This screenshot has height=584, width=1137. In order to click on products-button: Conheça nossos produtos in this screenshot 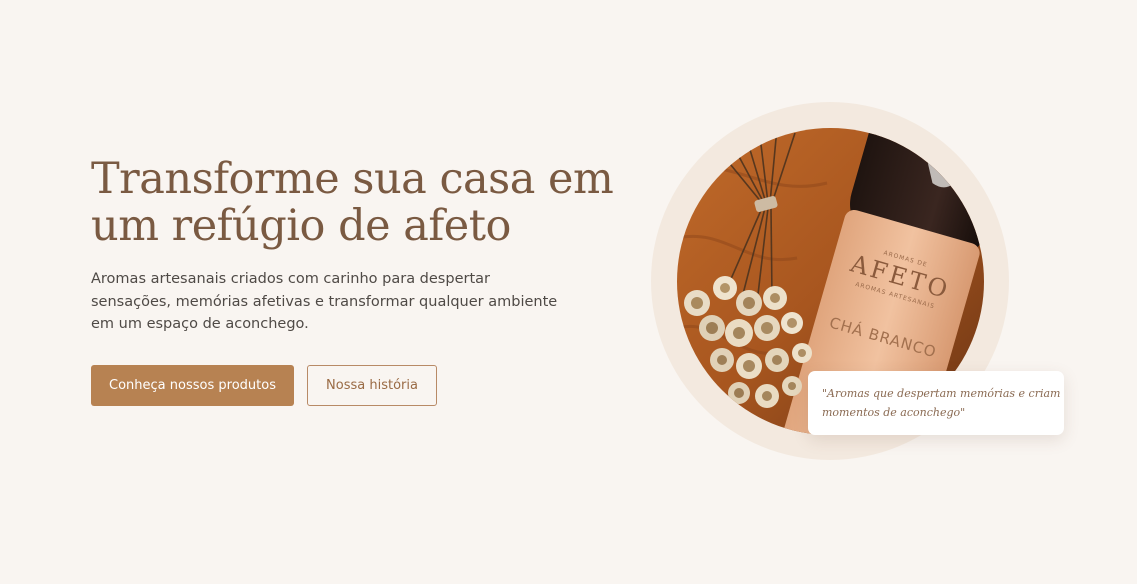, I will do `click(192, 385)`.